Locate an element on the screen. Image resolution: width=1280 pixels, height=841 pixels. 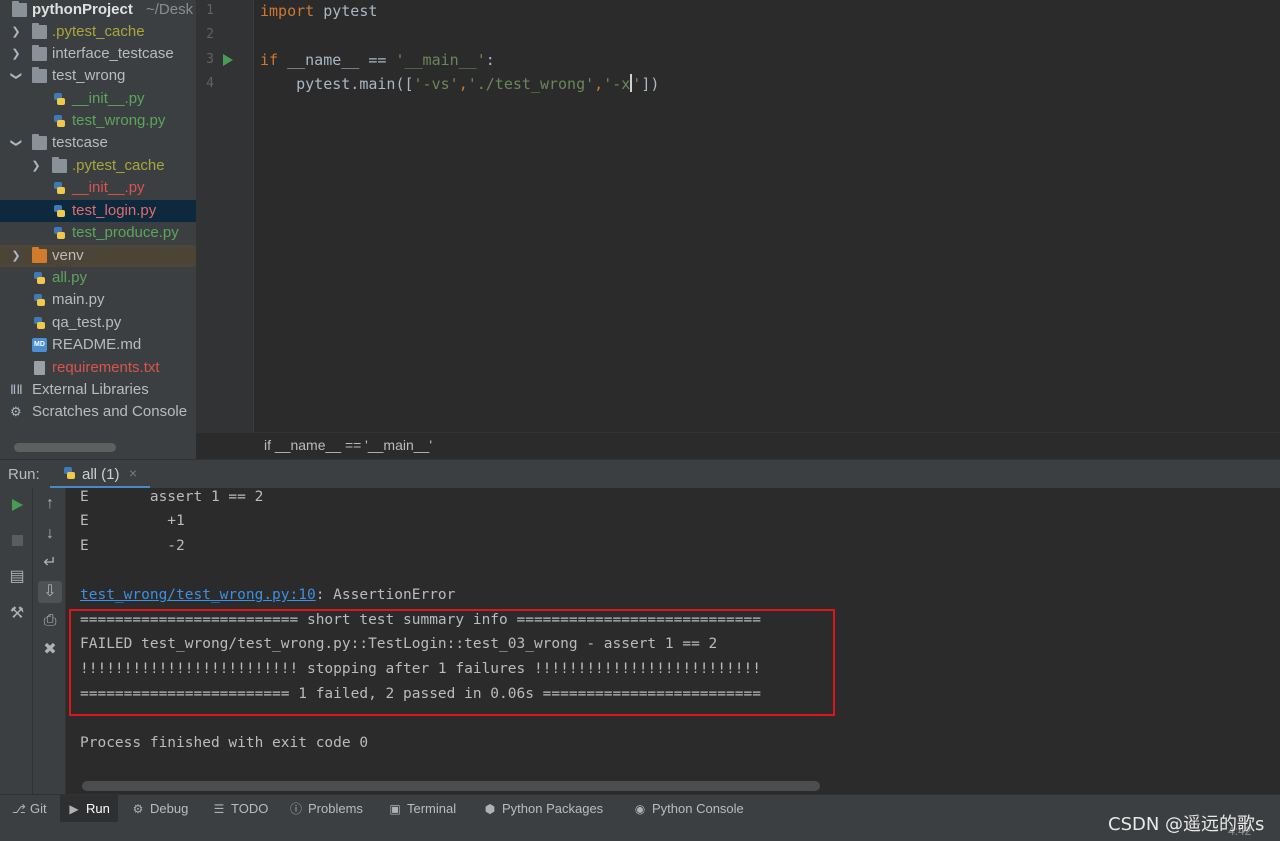
run-gutter-icon is located at coordinates (228, 60).